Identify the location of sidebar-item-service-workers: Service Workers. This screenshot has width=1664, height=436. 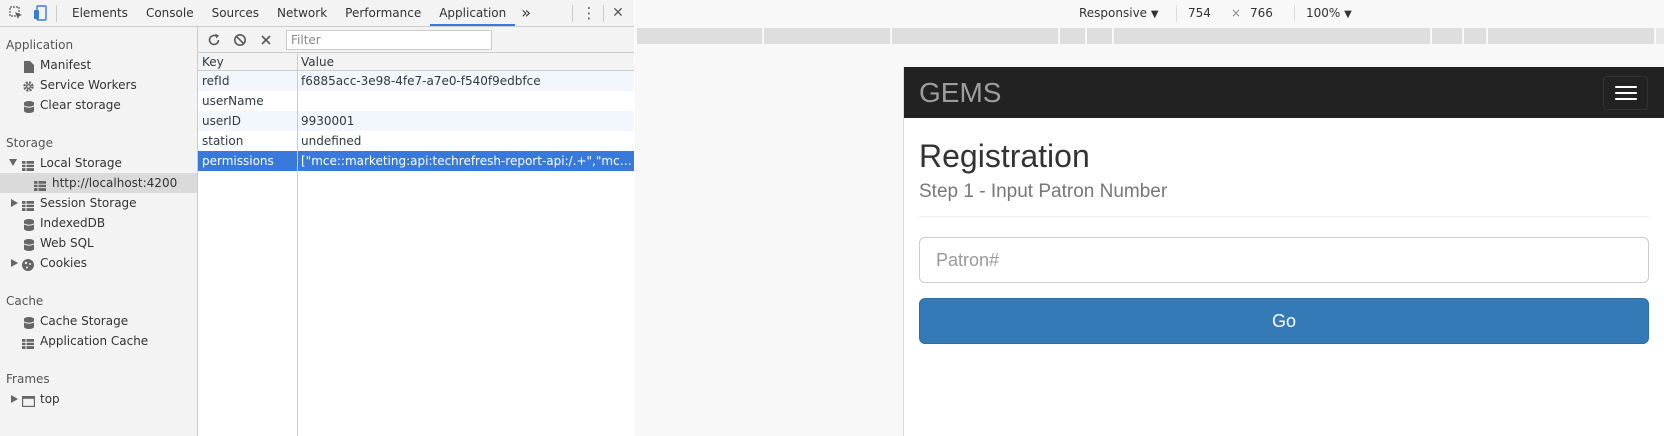
(98, 85).